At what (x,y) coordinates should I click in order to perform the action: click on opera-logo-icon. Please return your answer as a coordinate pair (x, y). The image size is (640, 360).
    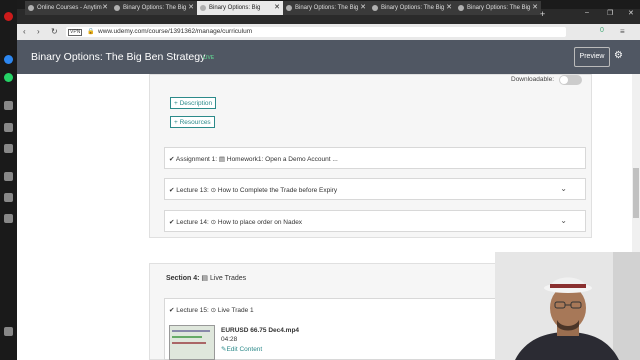
    Looking at the image, I should click on (8, 16).